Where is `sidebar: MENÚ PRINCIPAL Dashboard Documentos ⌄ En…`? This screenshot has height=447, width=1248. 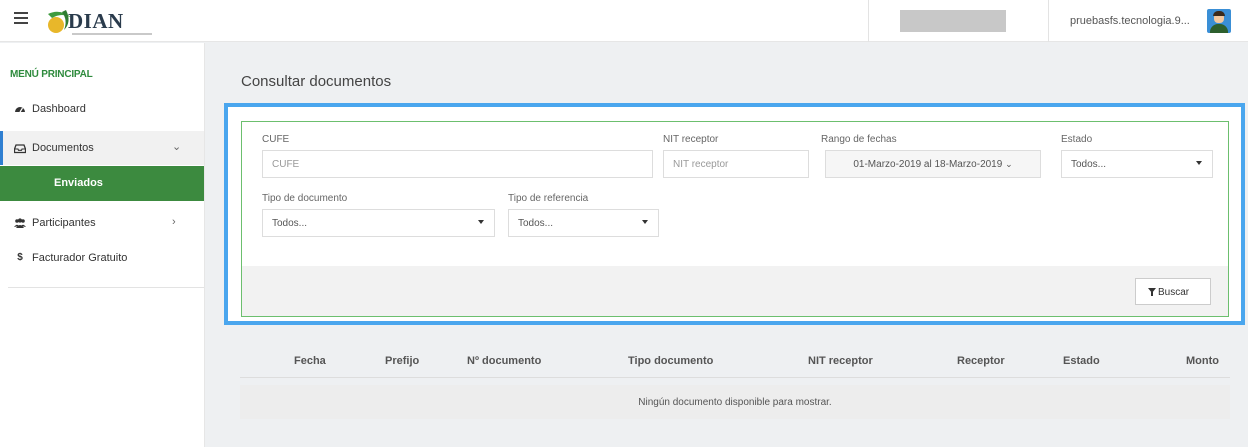 sidebar: MENÚ PRINCIPAL Dashboard Documentos ⌄ En… is located at coordinates (102, 245).